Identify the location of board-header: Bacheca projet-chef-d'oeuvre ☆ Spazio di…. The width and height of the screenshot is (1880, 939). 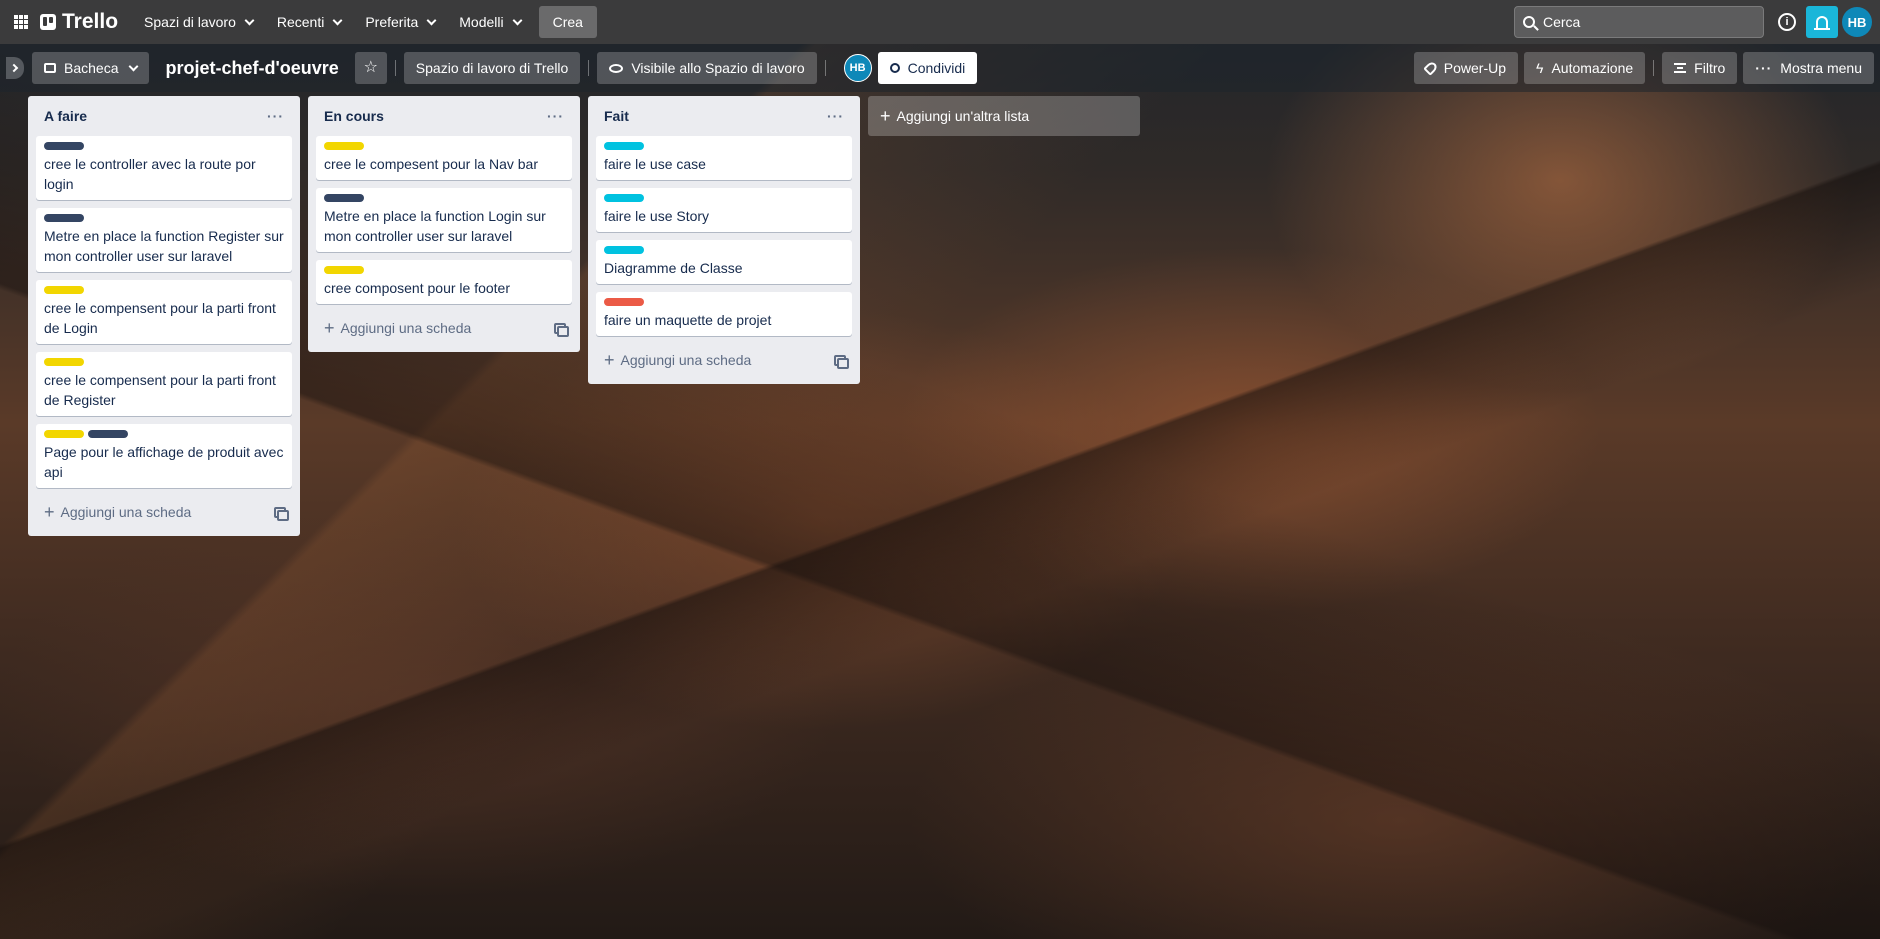
(940, 68).